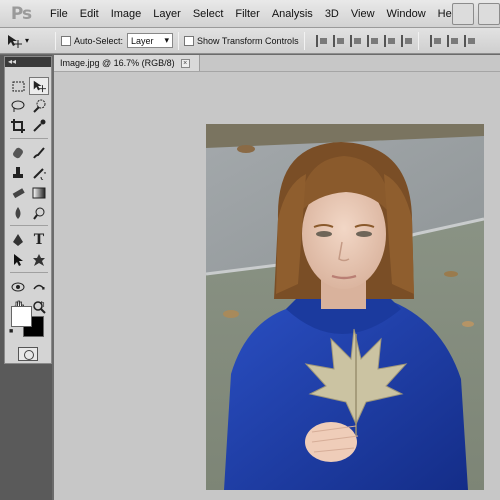 Image resolution: width=500 pixels, height=500 pixels. I want to click on rectangular-marquee-icon, so click(18, 86).